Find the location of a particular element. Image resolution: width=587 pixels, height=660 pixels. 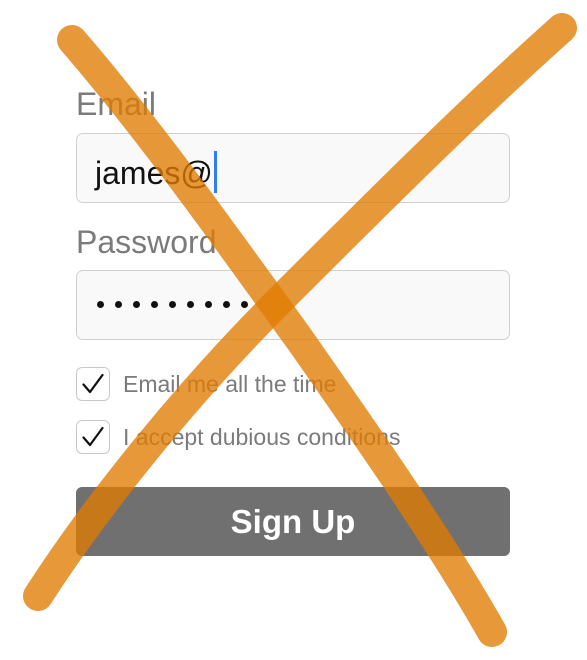

sign-up-button: Sign Up is located at coordinates (293, 521).